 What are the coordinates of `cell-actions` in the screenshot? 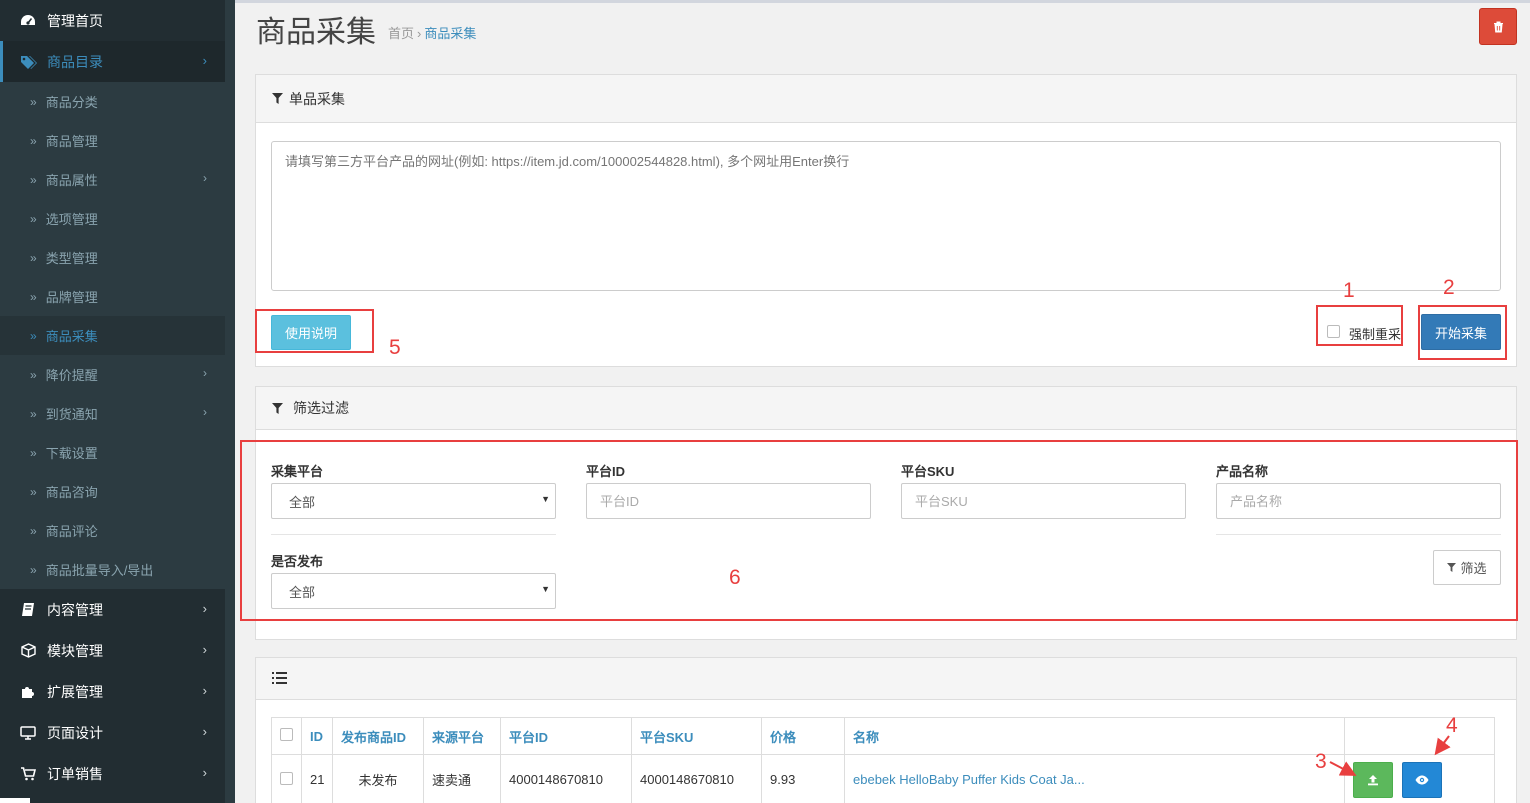 It's located at (1419, 778).